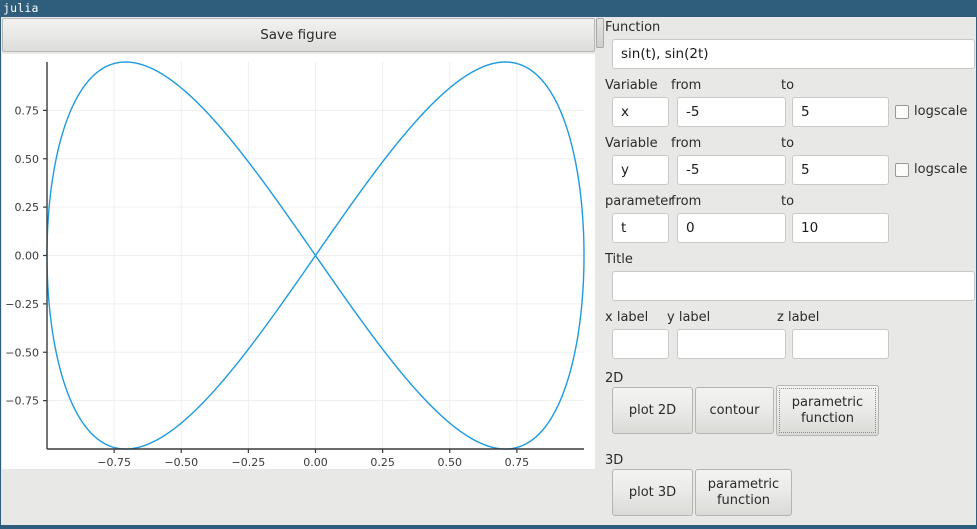  Describe the element at coordinates (902, 170) in the screenshot. I see `checkbox-box-y-logscale` at that location.